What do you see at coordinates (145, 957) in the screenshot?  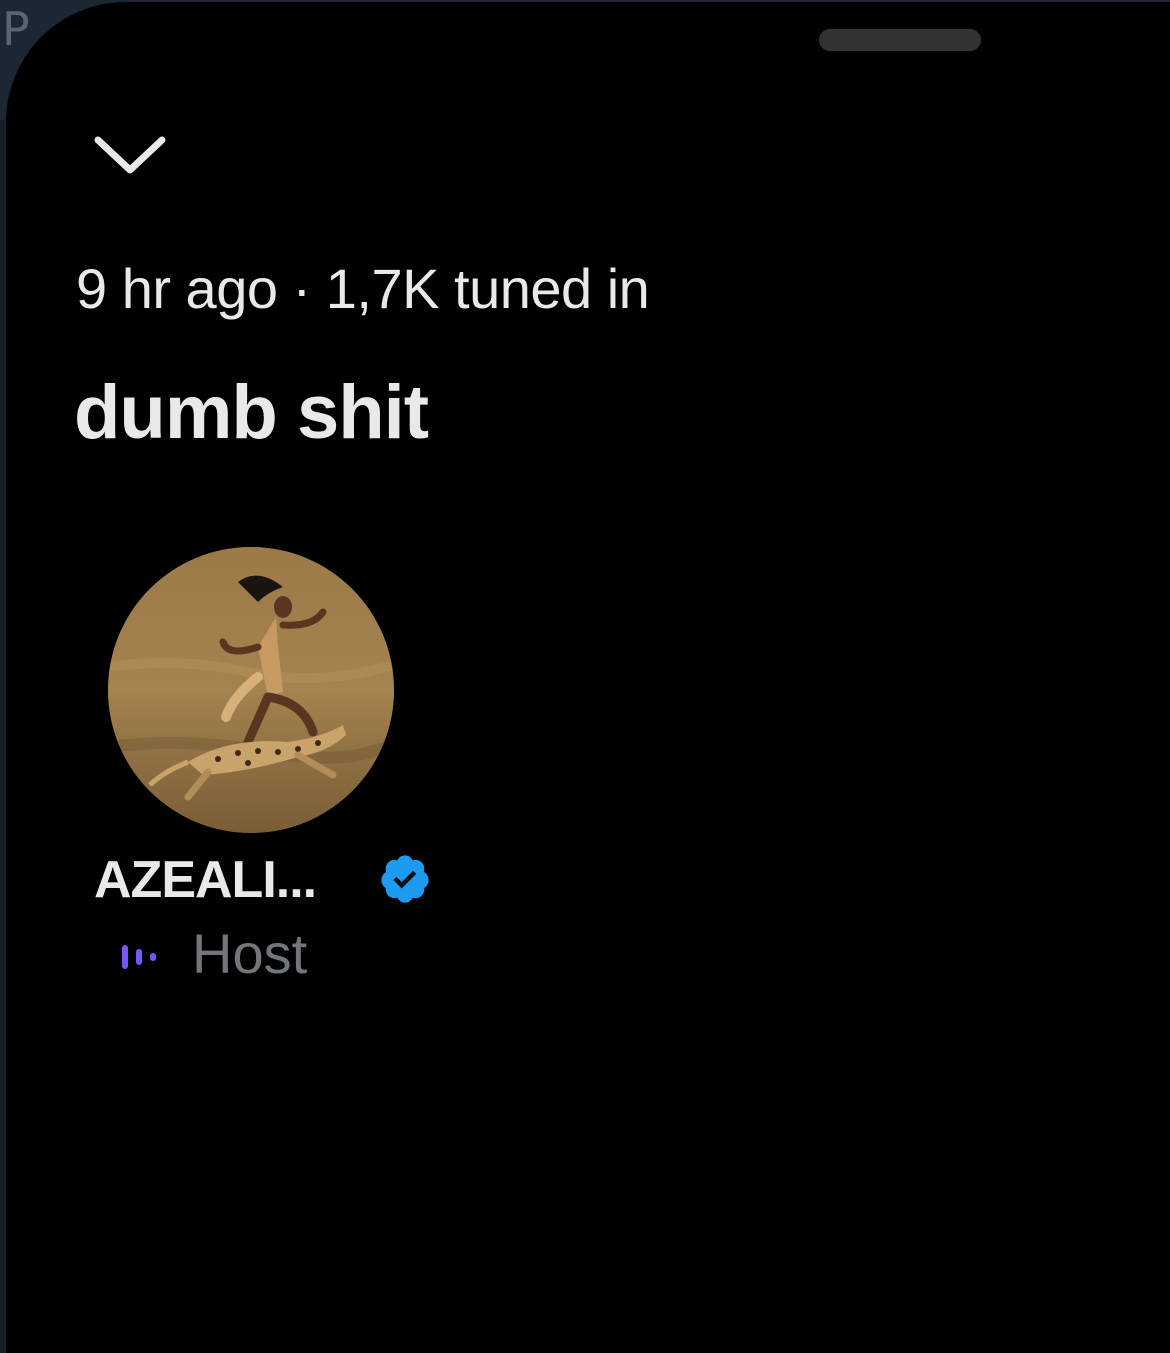 I see `speaking-bars-icon` at bounding box center [145, 957].